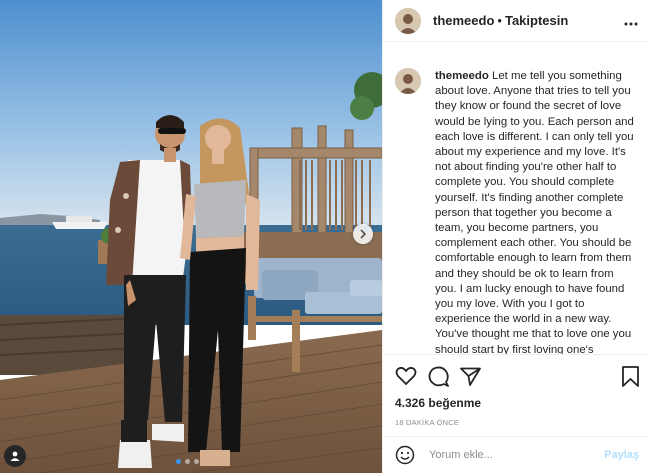  I want to click on emoji-button, so click(405, 455).